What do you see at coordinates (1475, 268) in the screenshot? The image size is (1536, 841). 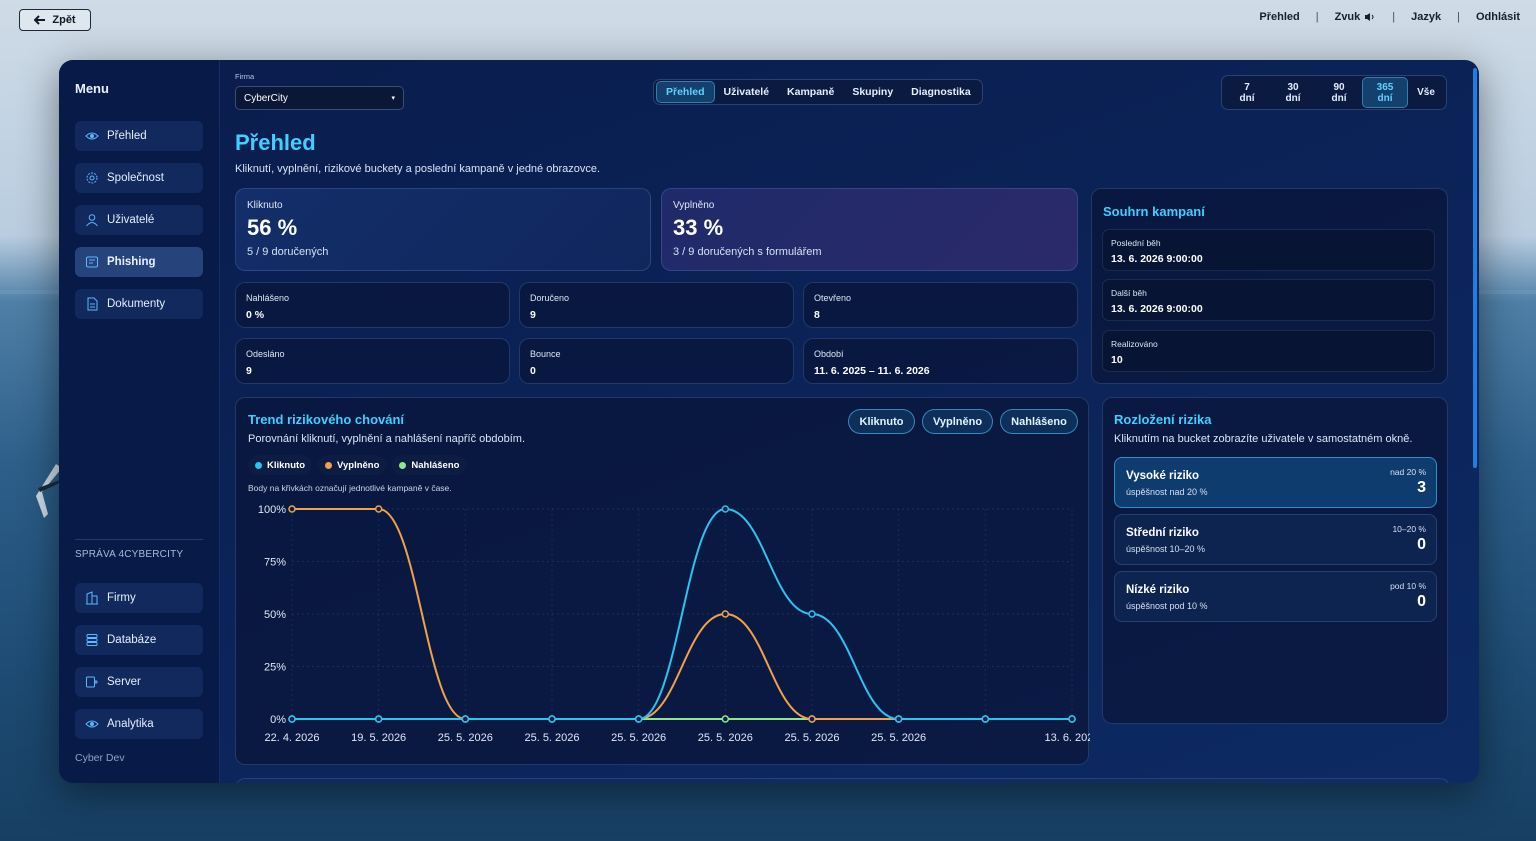 I see `scrollbar` at bounding box center [1475, 268].